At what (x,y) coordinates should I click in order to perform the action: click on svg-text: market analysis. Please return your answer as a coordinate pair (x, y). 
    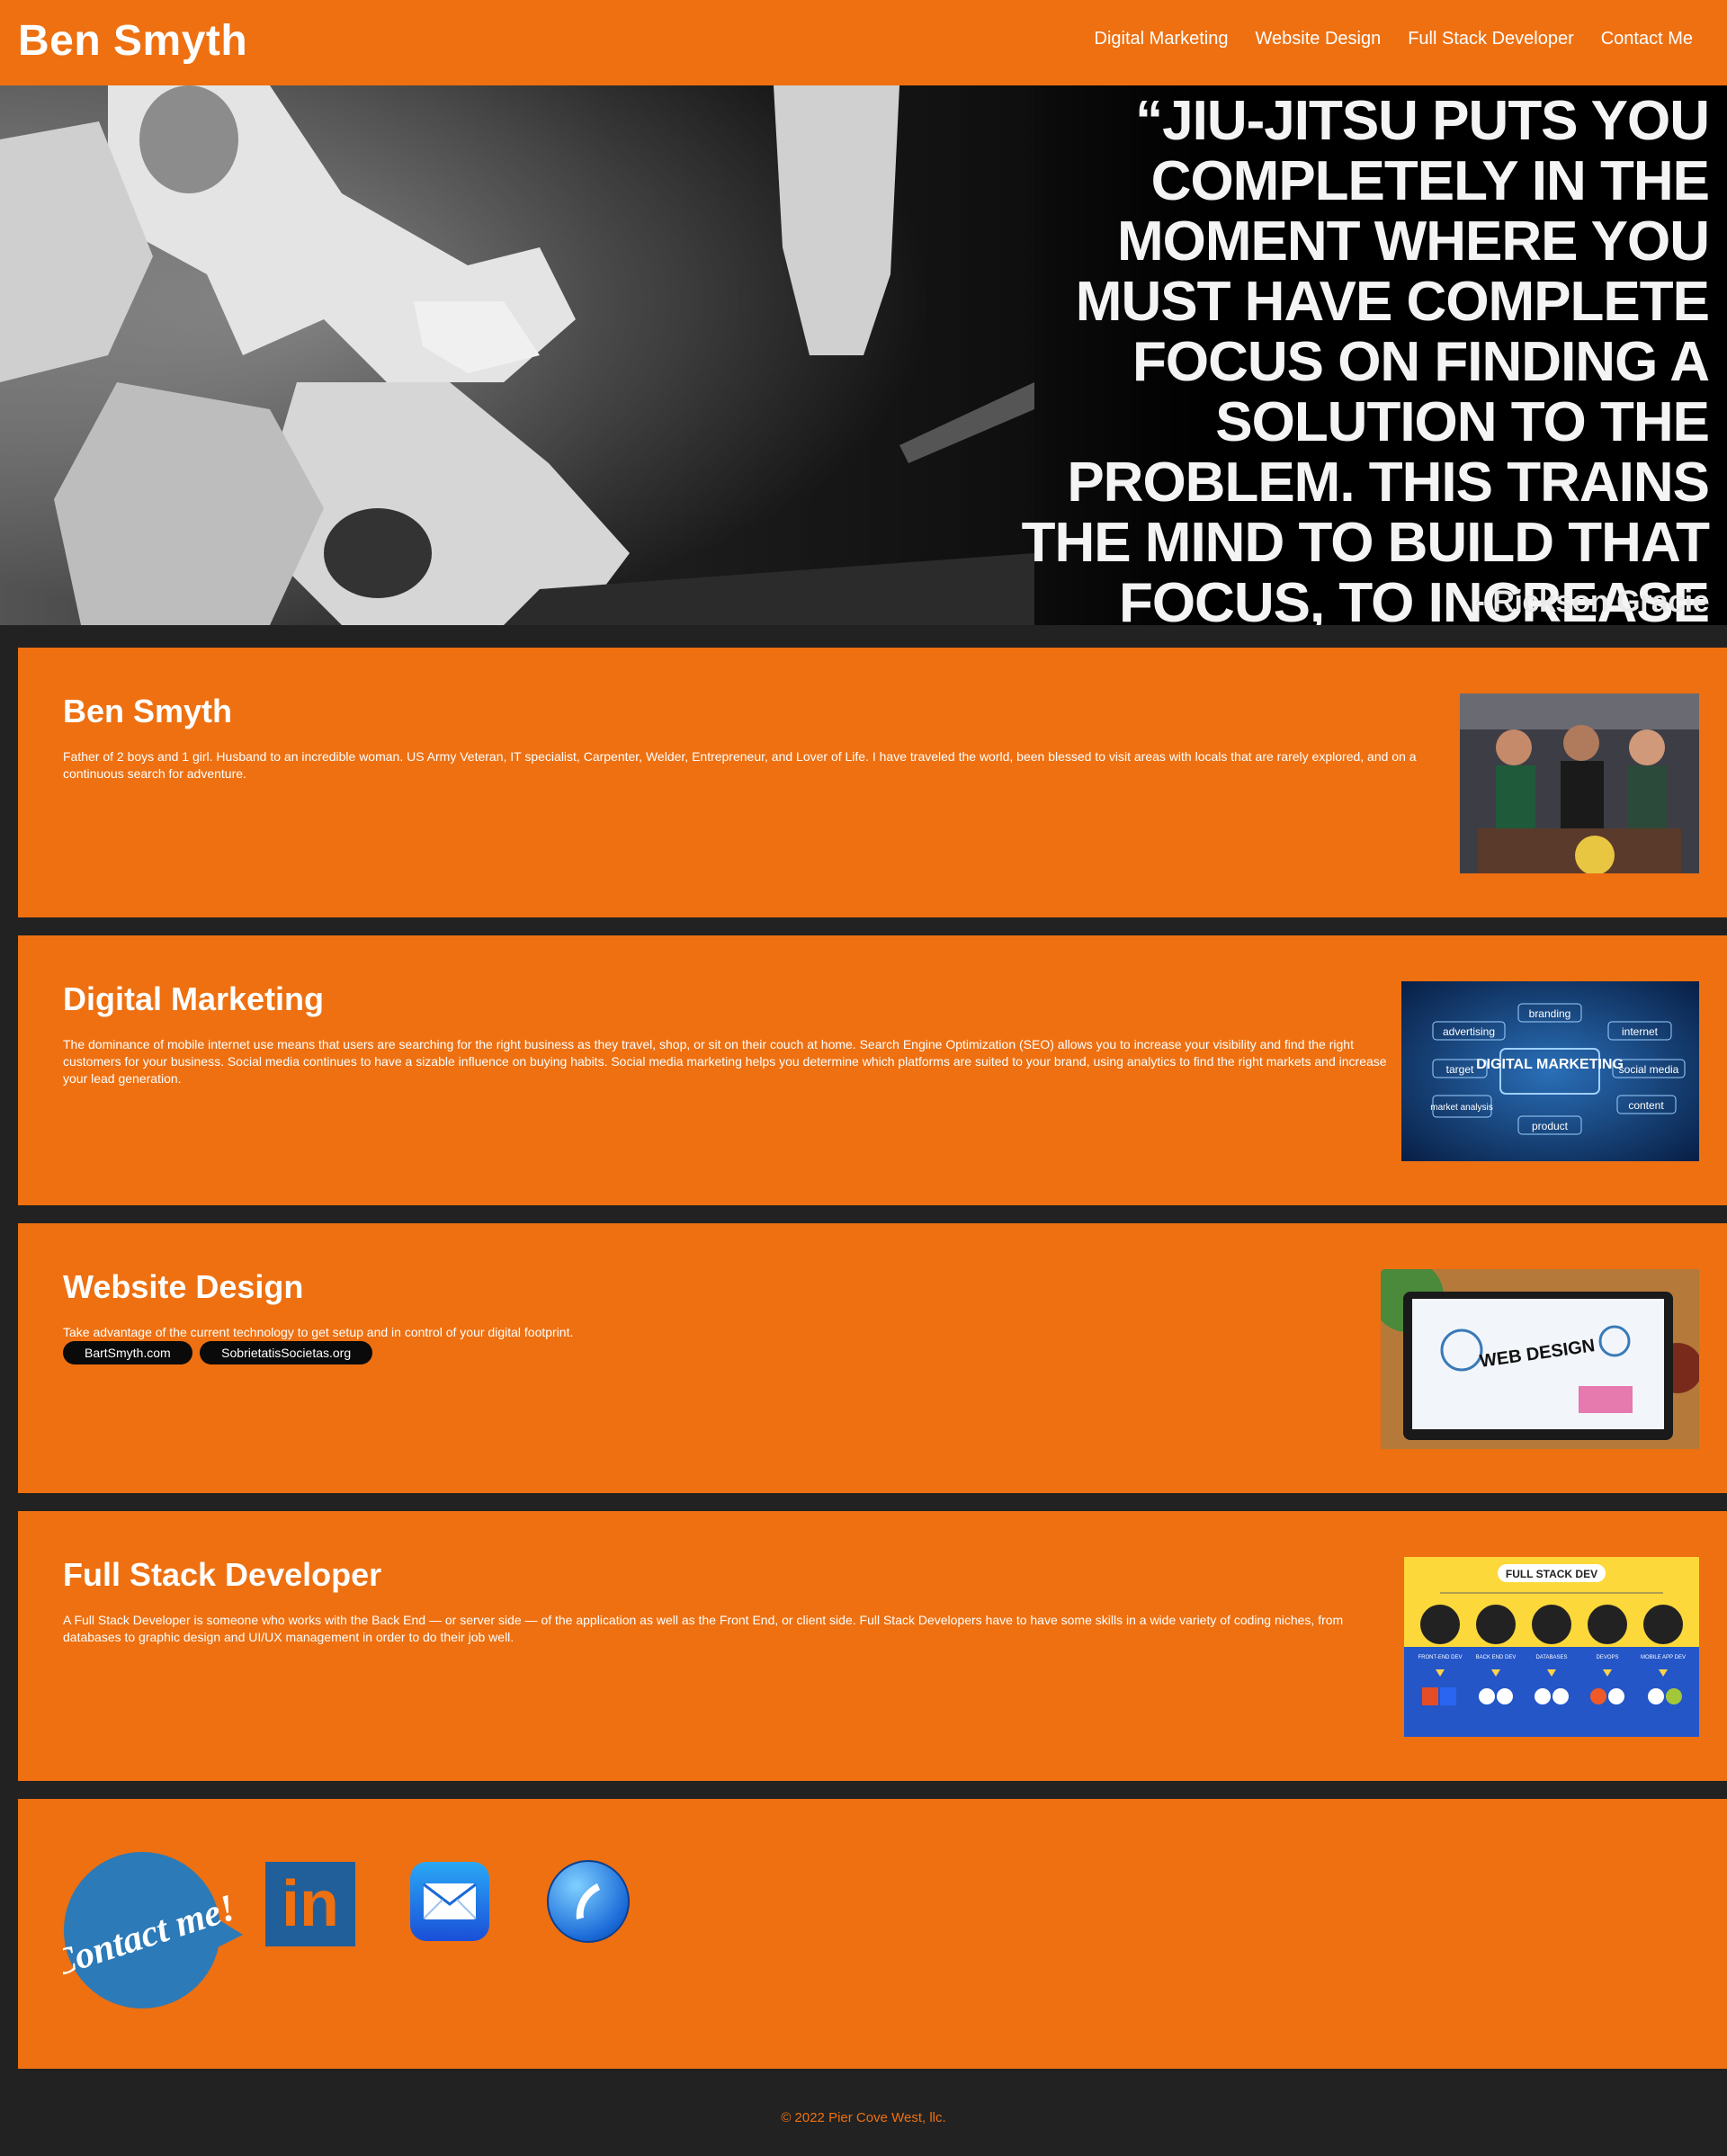
    Looking at the image, I should click on (1461, 1108).